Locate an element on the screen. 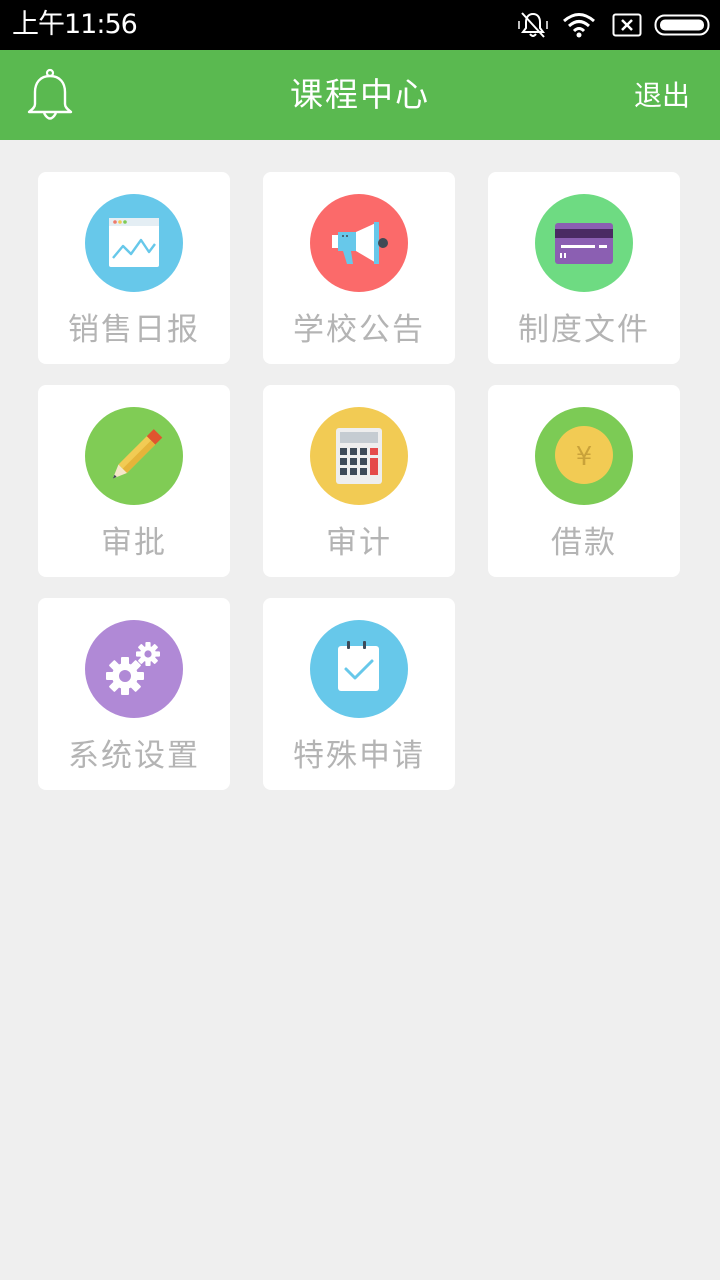 The height and width of the screenshot is (1280, 720). calculator-icon is located at coordinates (359, 456).